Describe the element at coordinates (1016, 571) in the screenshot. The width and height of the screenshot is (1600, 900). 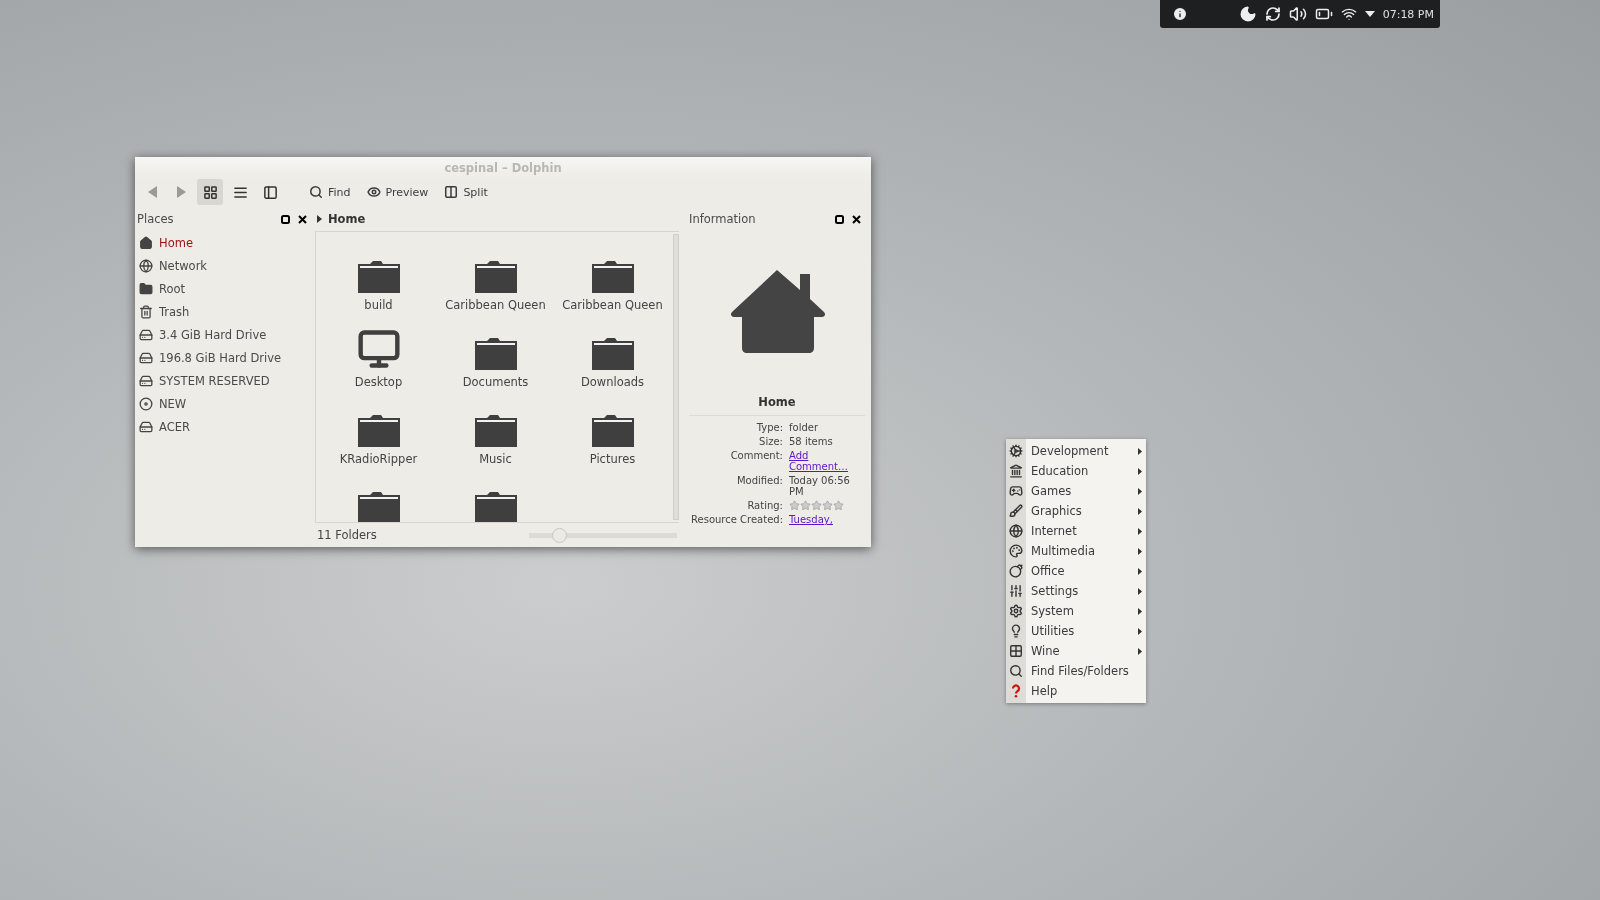
I see `bomb-icon` at that location.